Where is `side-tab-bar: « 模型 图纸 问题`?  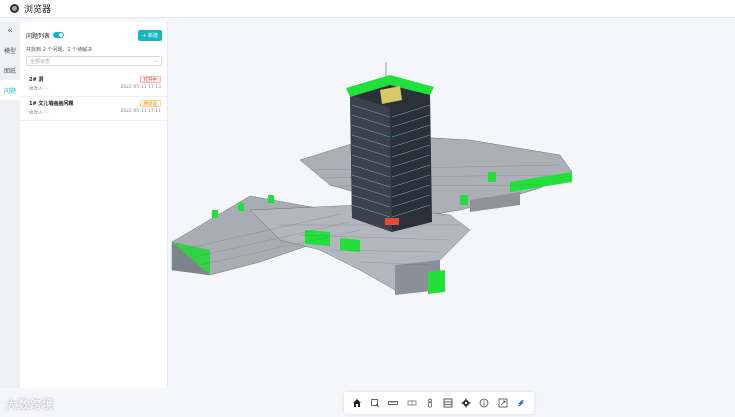 side-tab-bar: « 模型 图纸 问题 is located at coordinates (10, 205).